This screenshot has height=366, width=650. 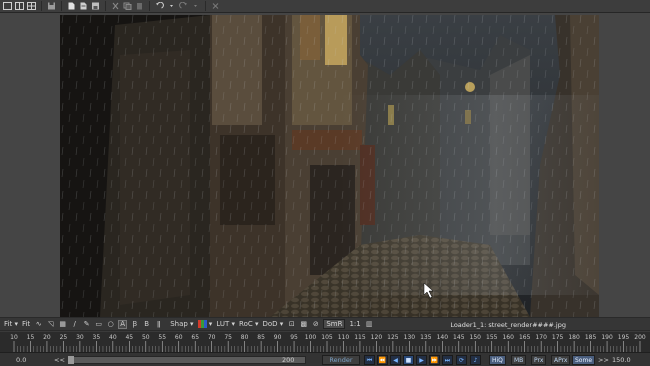 What do you see at coordinates (607, 337) in the screenshot?
I see `timeline-tick-label: 190` at bounding box center [607, 337].